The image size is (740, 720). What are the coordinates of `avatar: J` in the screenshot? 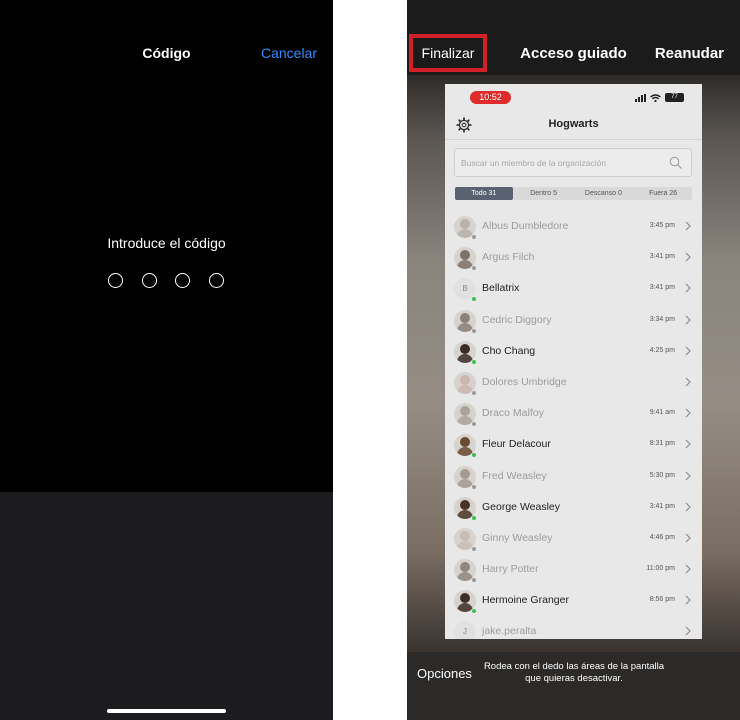 It's located at (465, 630).